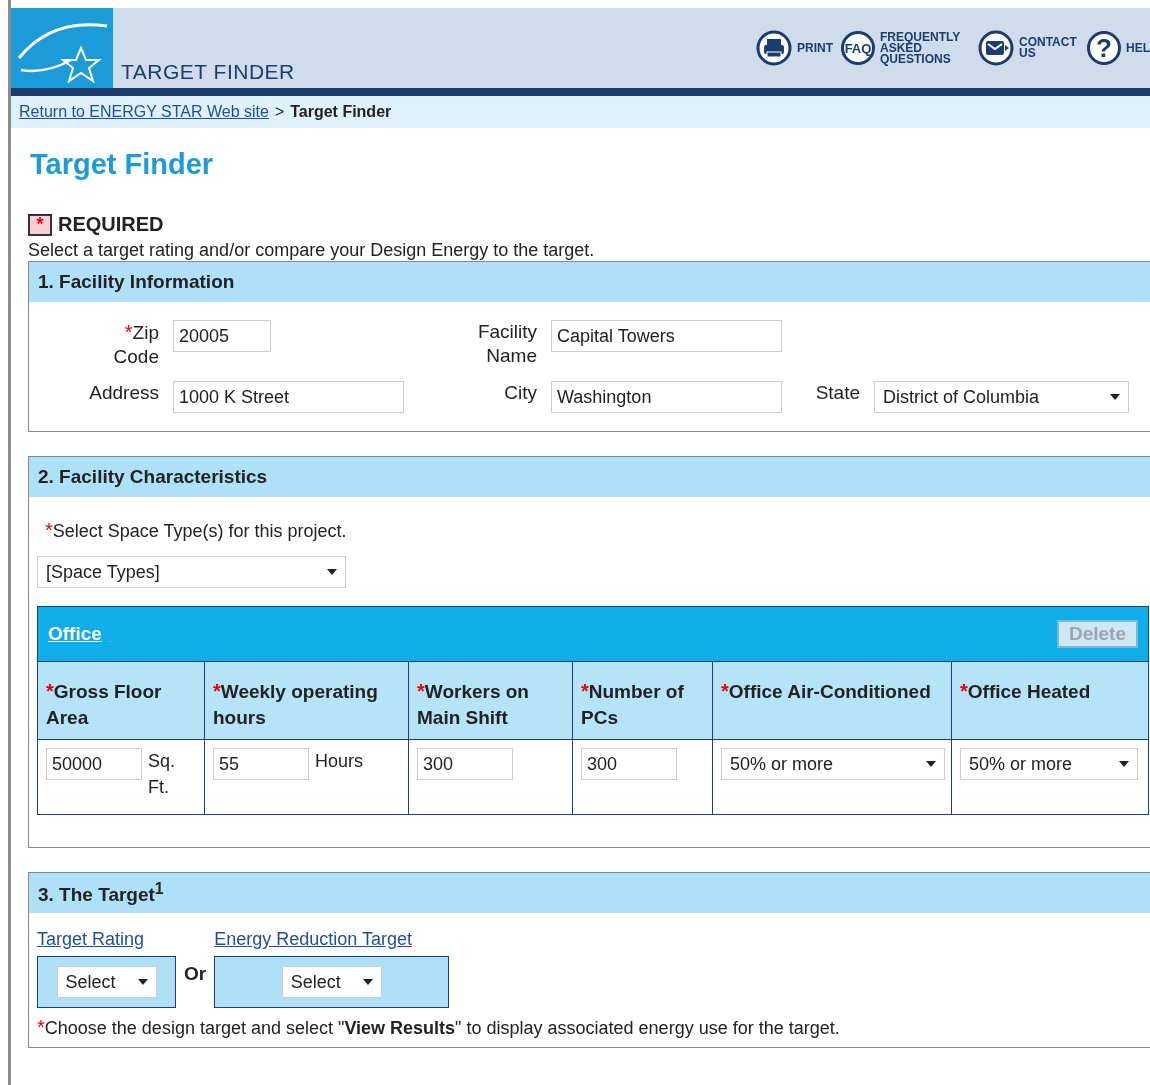  Describe the element at coordinates (111, 224) in the screenshot. I see `required-label: REQUIRED` at that location.